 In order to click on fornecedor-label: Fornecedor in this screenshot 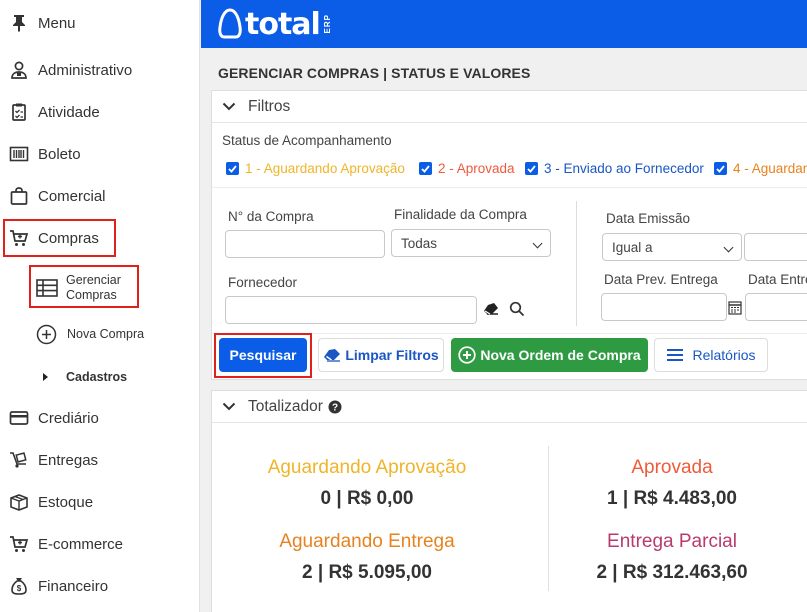, I will do `click(263, 282)`.